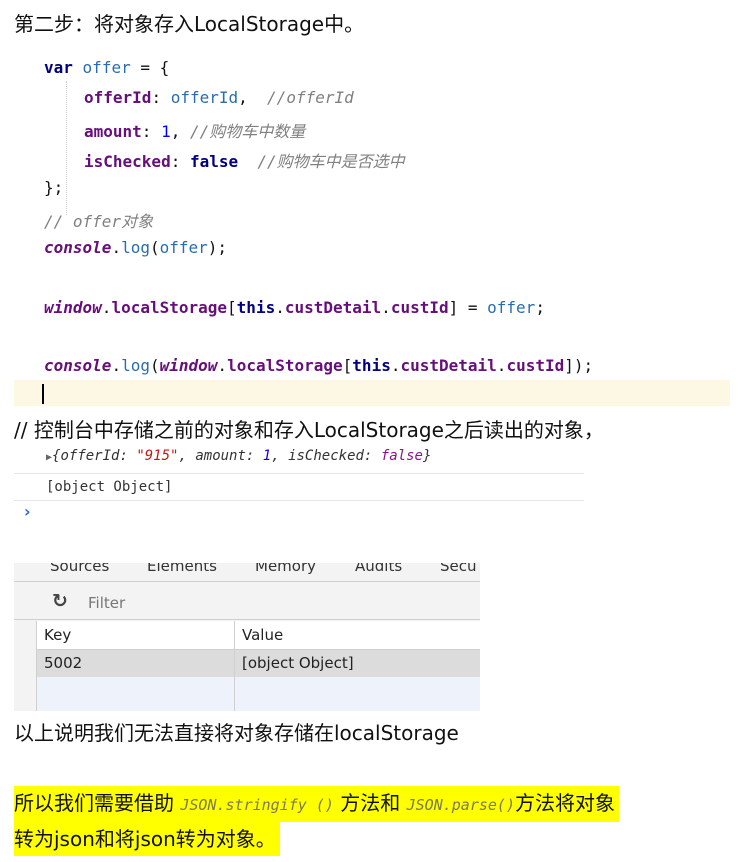 The image size is (738, 862). Describe the element at coordinates (57, 635) in the screenshot. I see `column-key: Key` at that location.